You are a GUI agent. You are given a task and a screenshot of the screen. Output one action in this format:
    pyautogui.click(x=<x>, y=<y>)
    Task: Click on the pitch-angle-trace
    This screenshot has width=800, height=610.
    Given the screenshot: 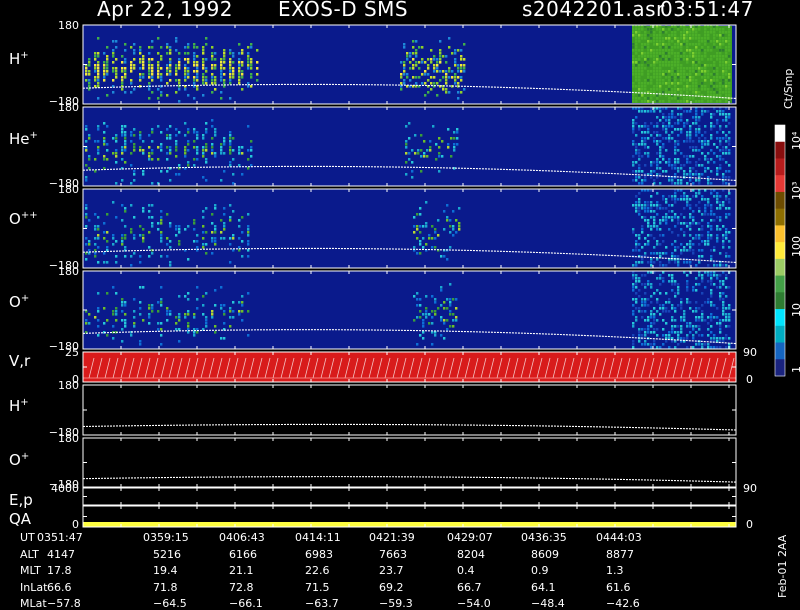 What is the action you would take?
    pyautogui.click(x=409, y=427)
    